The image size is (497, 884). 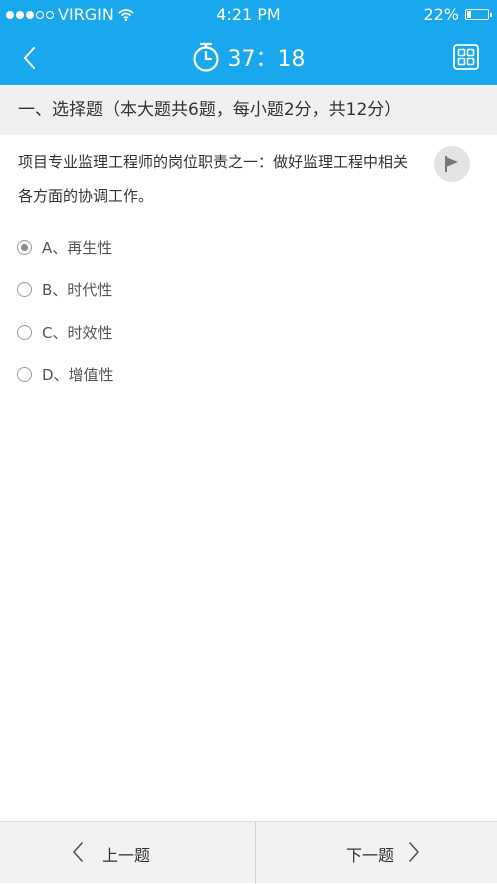 I want to click on option-label: D、增值性, so click(x=78, y=375).